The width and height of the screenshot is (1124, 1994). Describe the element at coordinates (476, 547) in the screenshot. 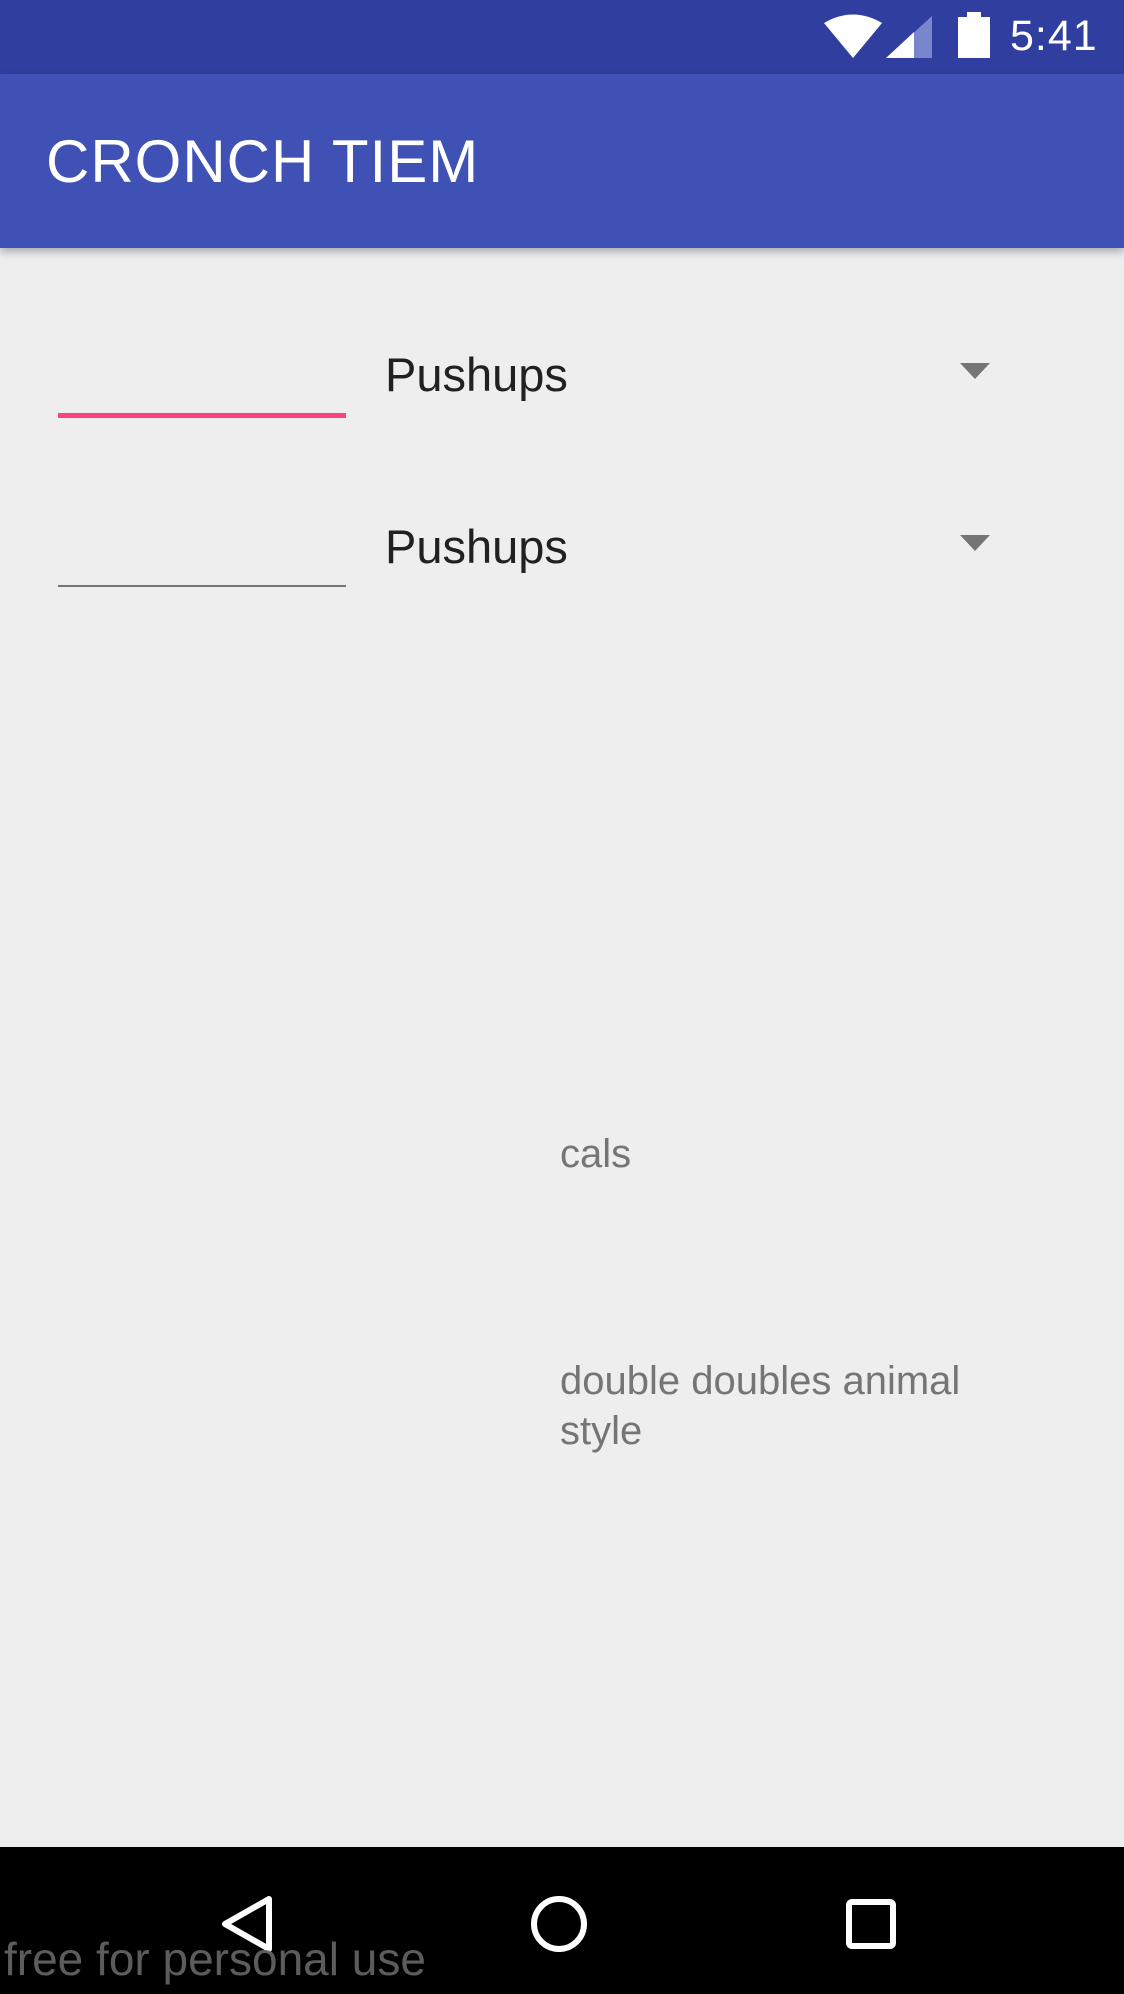

I see `exercise-spinner-2: Pushups` at that location.